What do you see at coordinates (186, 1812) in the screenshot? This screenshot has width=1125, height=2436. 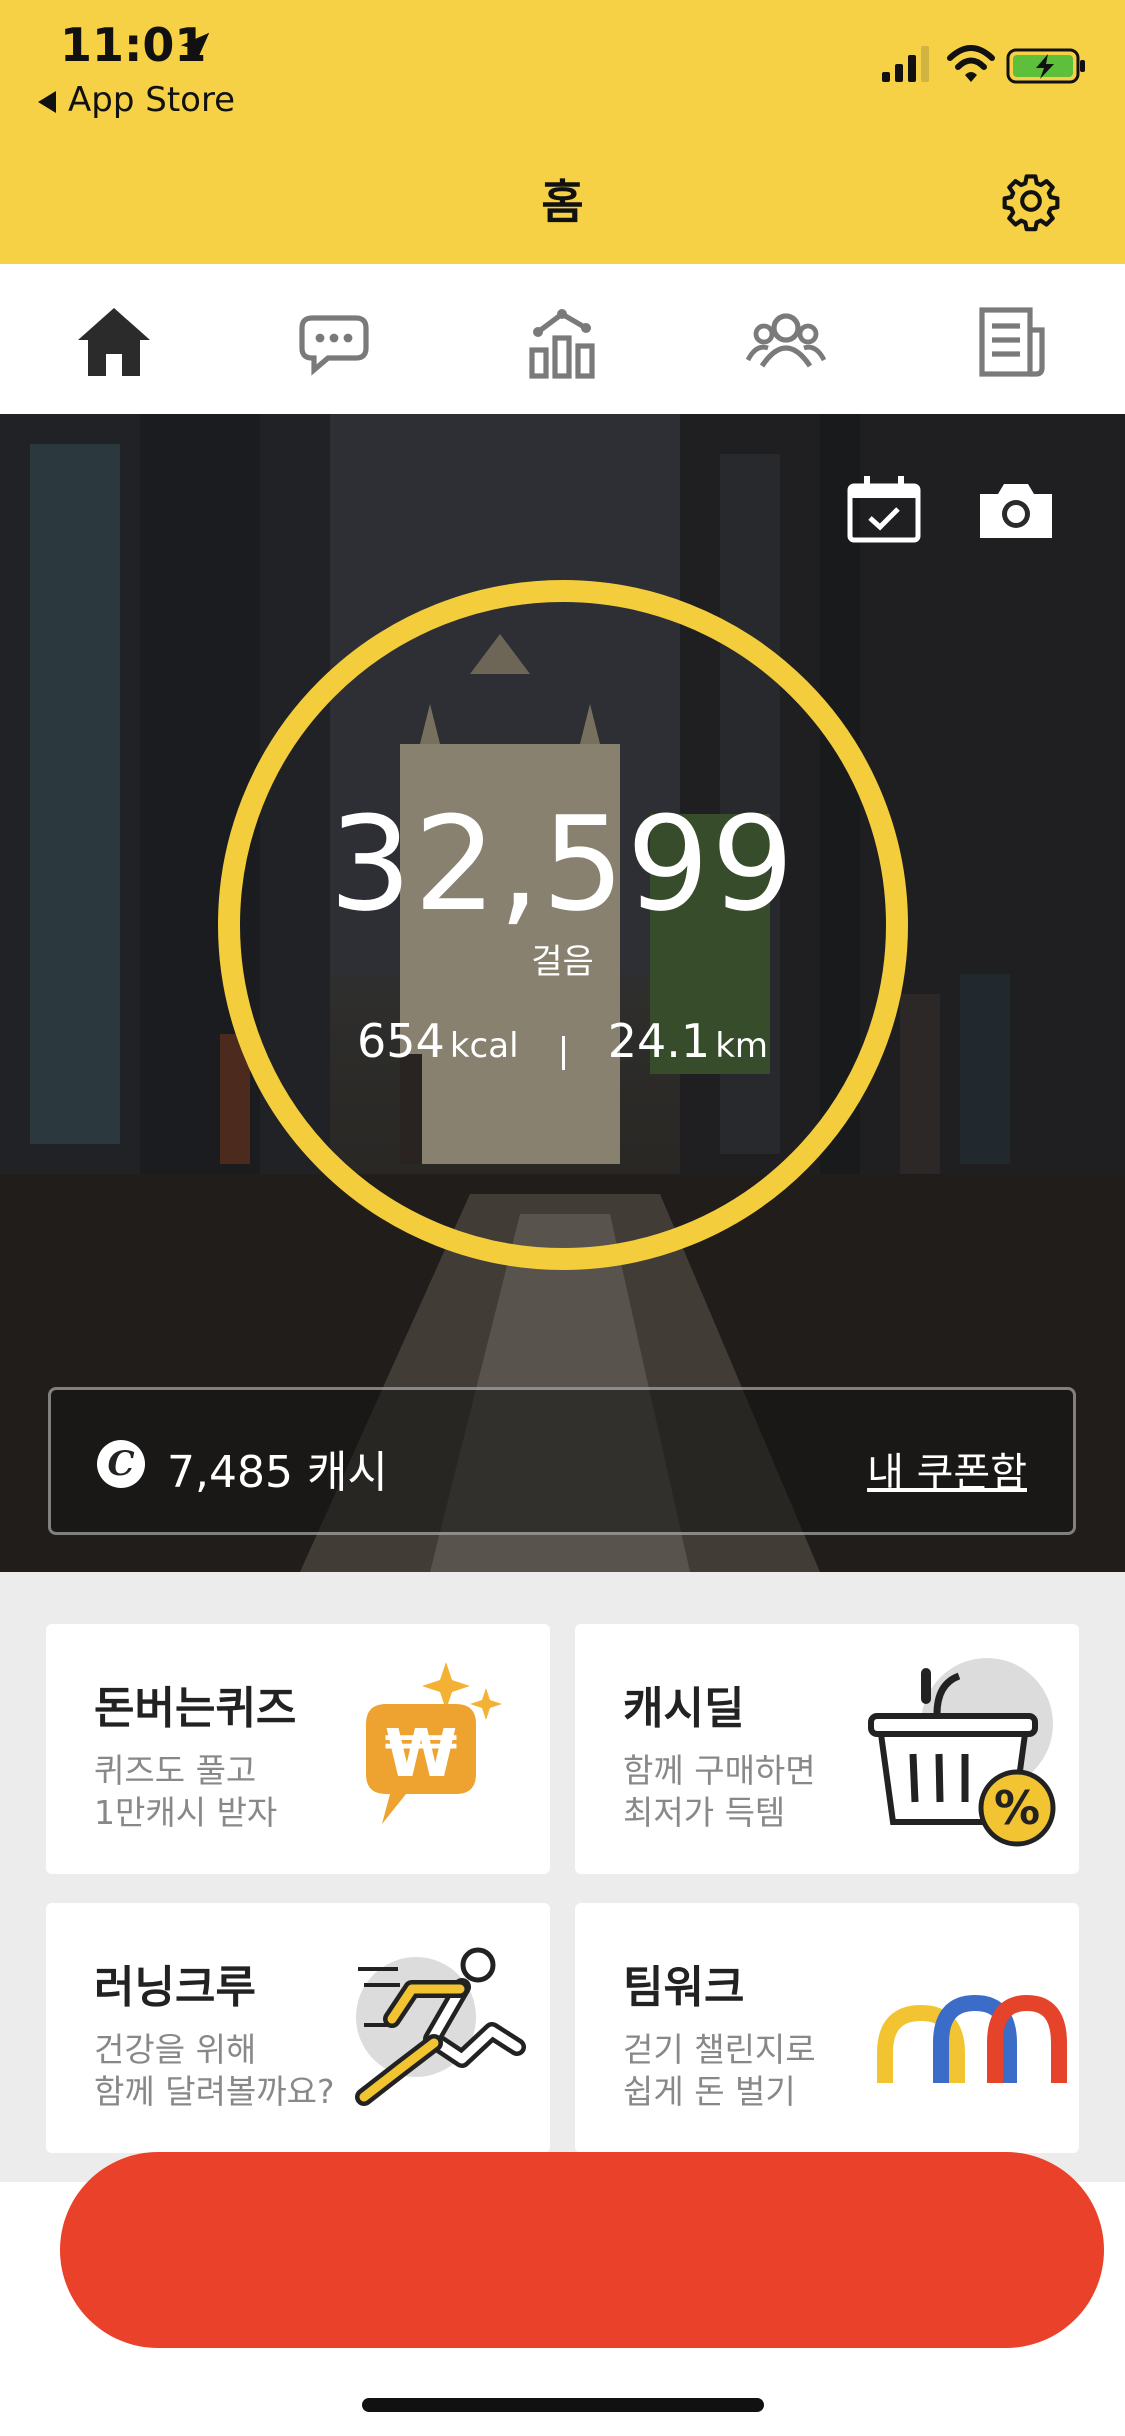 I see `card-subtitle-line2: 1만캐시 받자` at bounding box center [186, 1812].